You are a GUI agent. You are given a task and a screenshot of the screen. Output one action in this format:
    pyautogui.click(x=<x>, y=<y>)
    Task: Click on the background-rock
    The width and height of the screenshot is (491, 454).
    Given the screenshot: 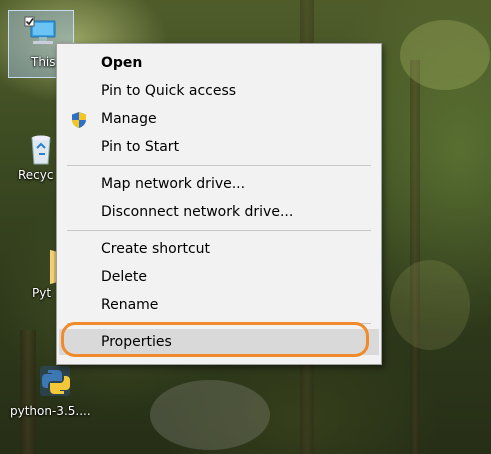 What is the action you would take?
    pyautogui.click(x=210, y=415)
    